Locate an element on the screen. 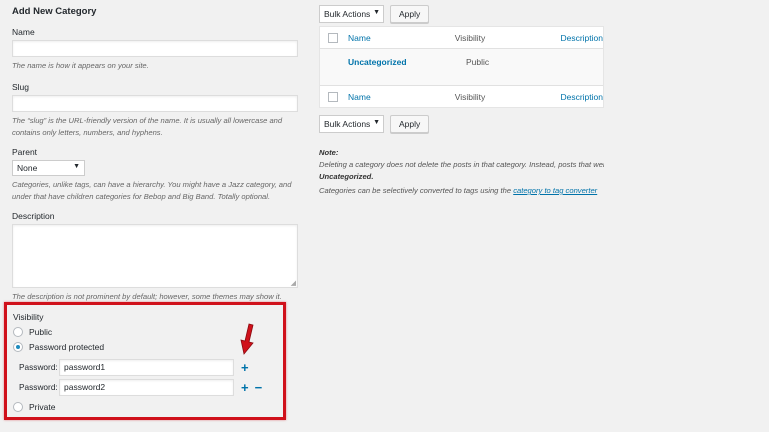 The height and width of the screenshot is (432, 769). parent-label: Parent is located at coordinates (25, 152).